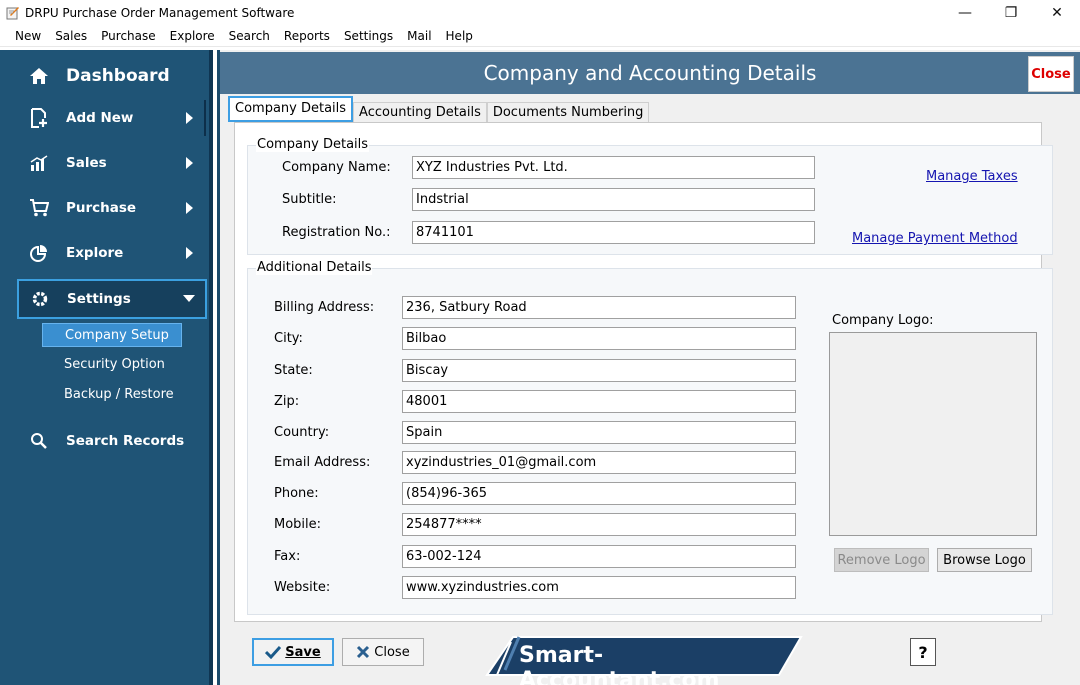  What do you see at coordinates (28, 36) in the screenshot?
I see `menu-new: New` at bounding box center [28, 36].